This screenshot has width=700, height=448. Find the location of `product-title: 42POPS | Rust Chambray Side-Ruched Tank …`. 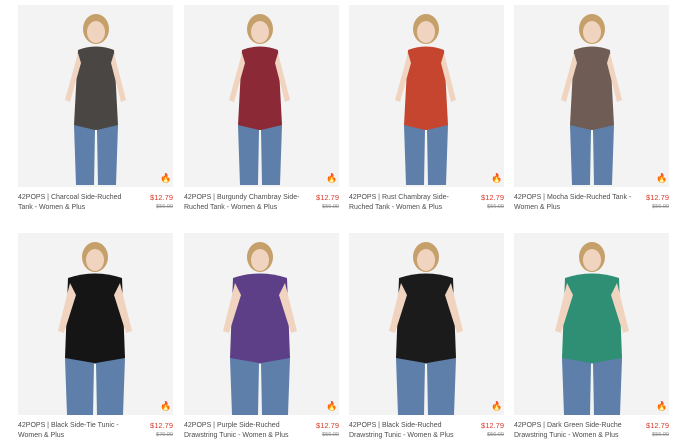

product-title: 42POPS | Rust Chambray Side-Ruched Tank … is located at coordinates (408, 203).